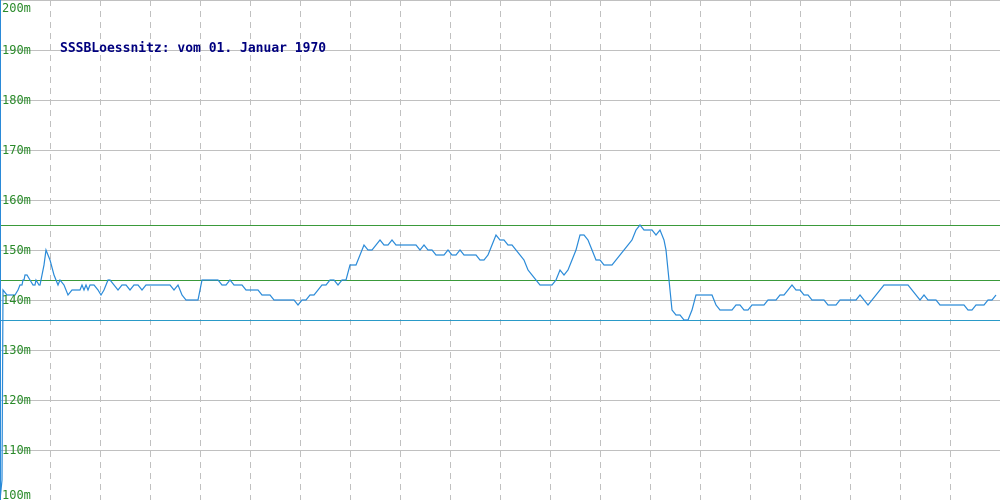 Image resolution: width=1000 pixels, height=500 pixels. What do you see at coordinates (16, 400) in the screenshot?
I see `y-tick-label: 120m` at bounding box center [16, 400].